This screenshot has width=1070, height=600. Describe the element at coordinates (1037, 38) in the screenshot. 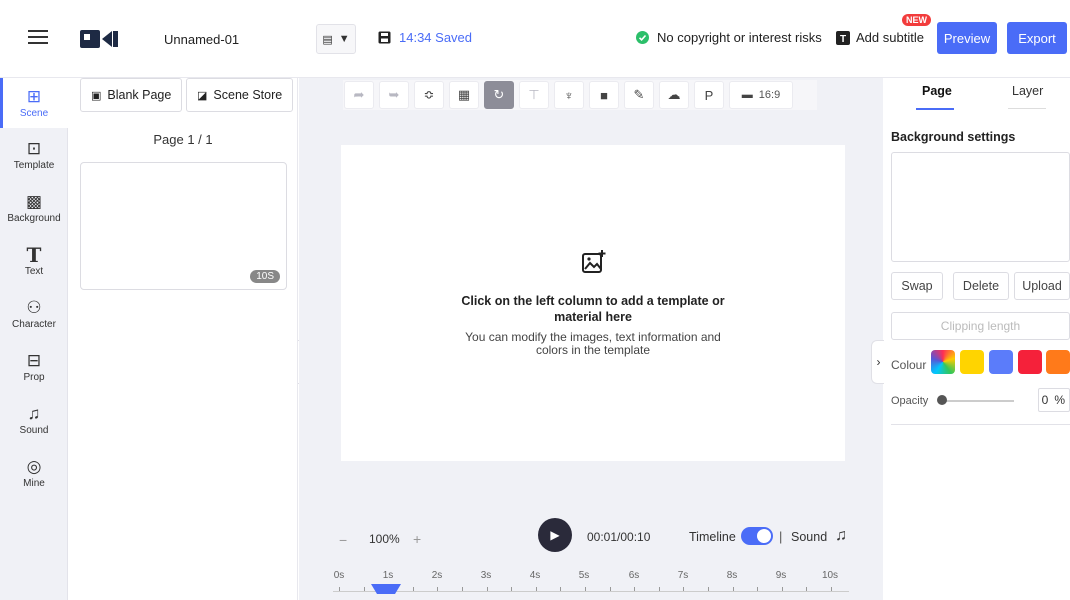

I see `export-button: Export` at that location.